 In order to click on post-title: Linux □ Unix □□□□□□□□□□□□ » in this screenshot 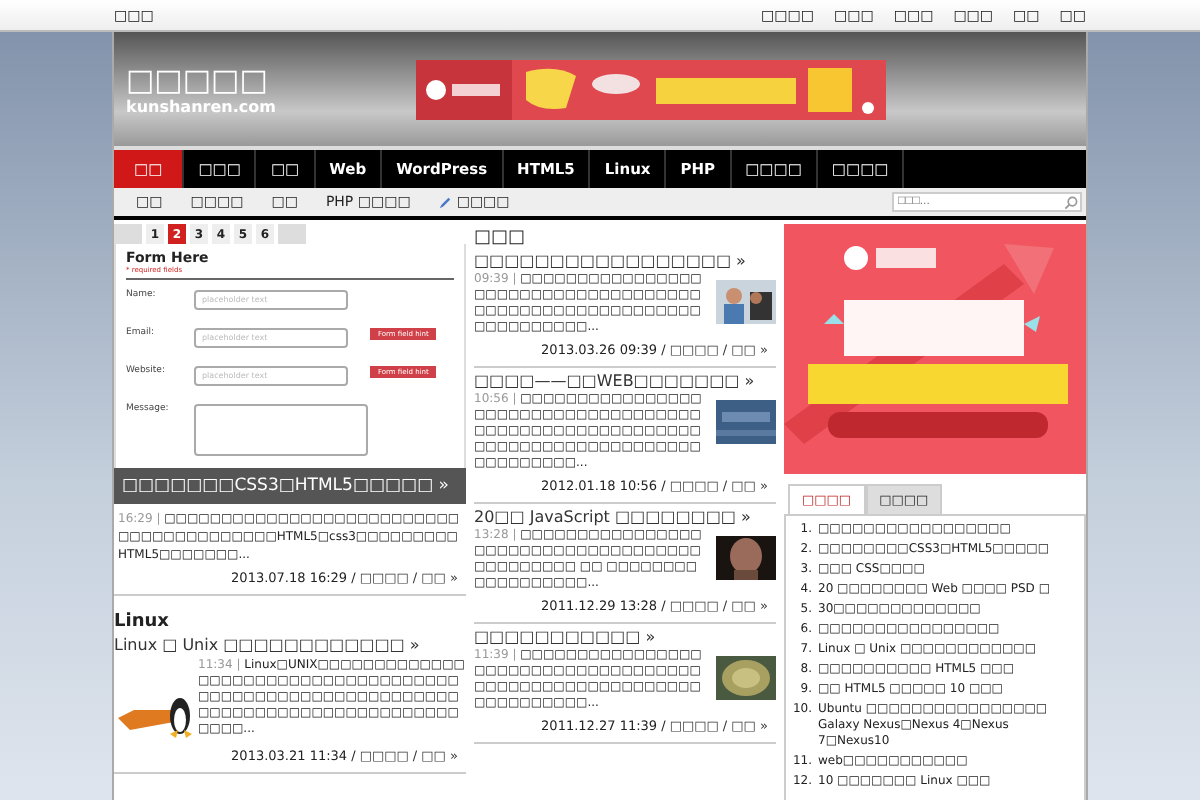, I will do `click(290, 645)`.